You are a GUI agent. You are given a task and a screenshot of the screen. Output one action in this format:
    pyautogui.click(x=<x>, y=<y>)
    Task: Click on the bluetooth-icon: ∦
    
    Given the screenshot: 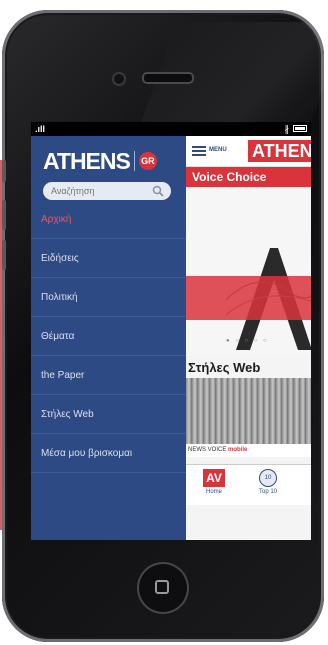 What is the action you would take?
    pyautogui.click(x=287, y=129)
    